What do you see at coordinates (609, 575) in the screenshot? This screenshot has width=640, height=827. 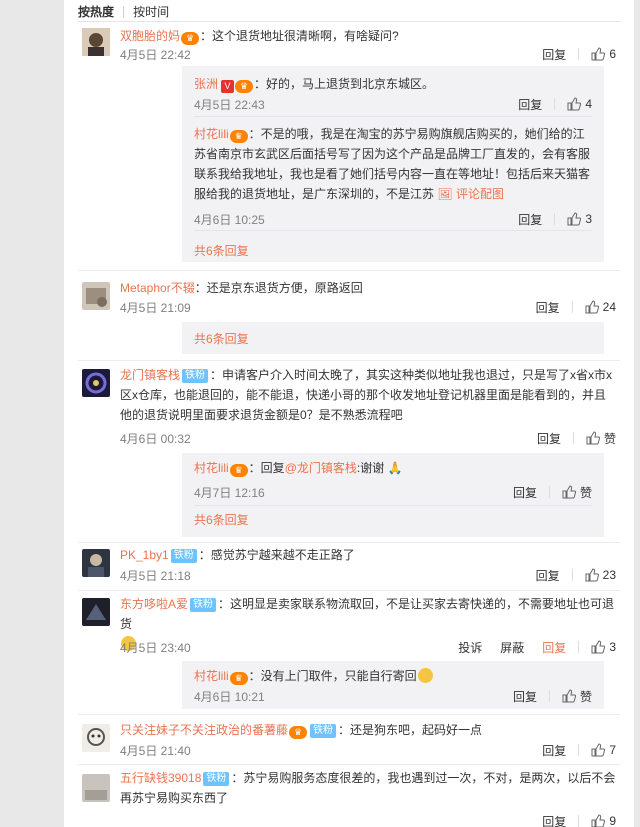 I see `like-count: 23` at bounding box center [609, 575].